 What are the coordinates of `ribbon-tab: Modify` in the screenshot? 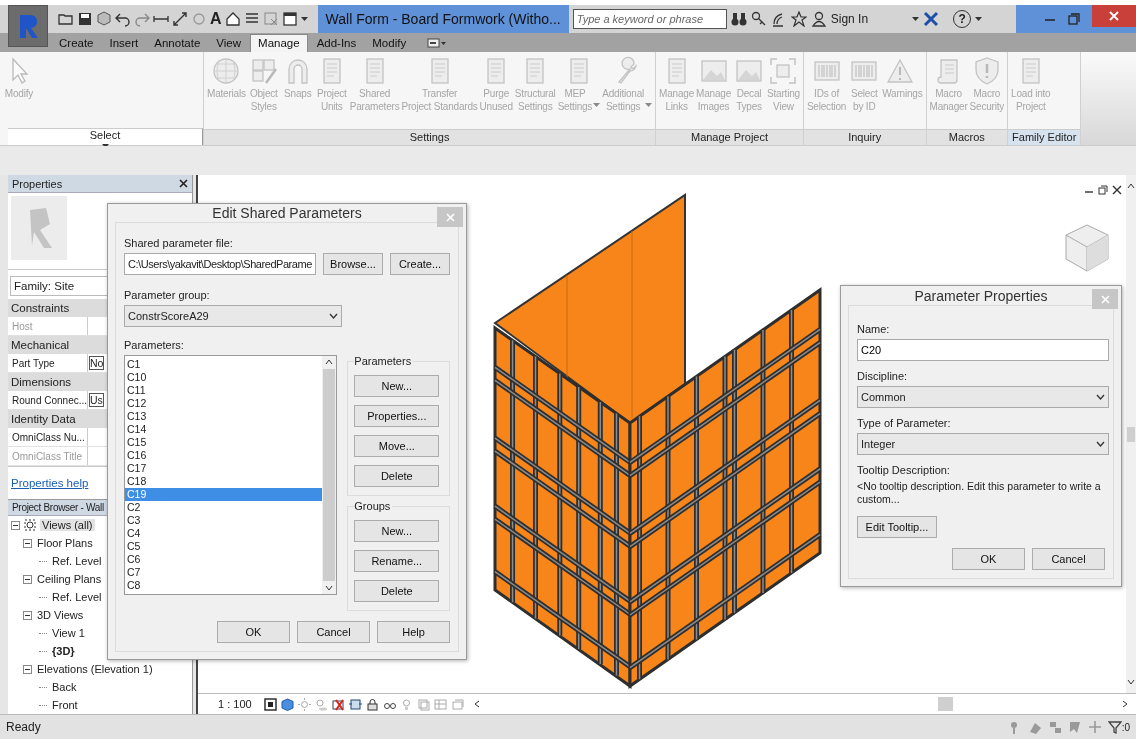 It's located at (389, 43).